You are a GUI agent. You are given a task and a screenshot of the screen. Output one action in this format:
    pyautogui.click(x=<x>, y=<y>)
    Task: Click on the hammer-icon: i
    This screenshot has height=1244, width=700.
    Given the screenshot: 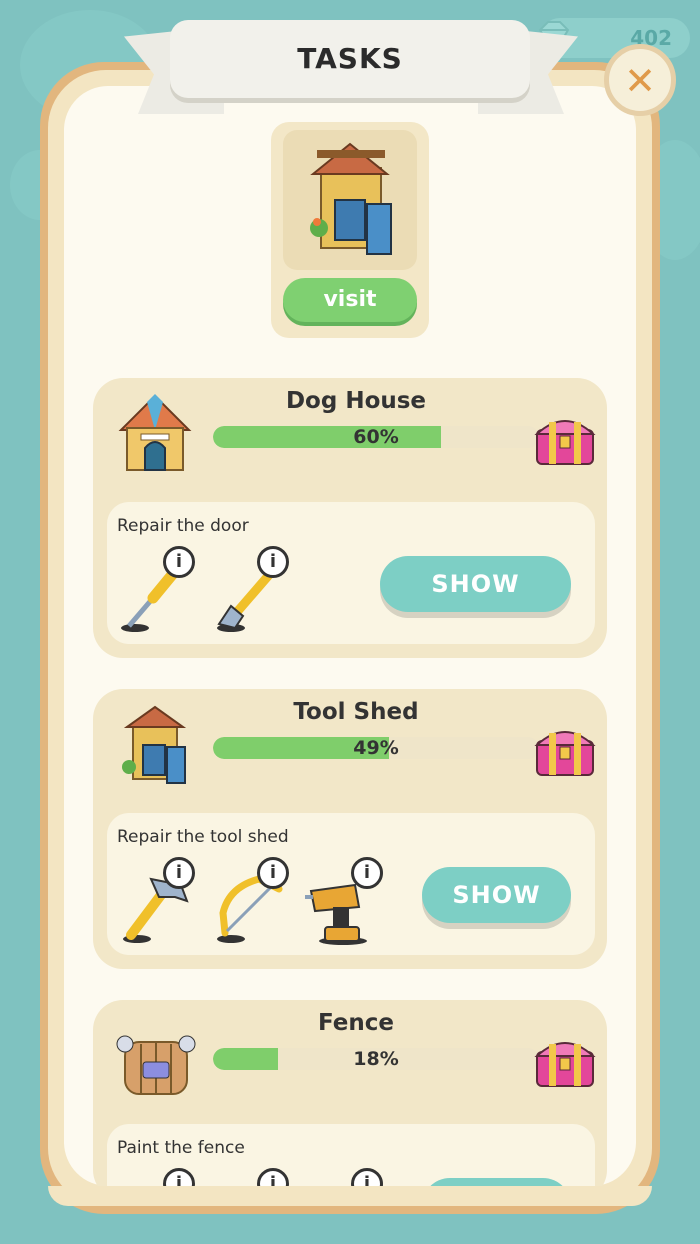 What is the action you would take?
    pyautogui.click(x=156, y=902)
    